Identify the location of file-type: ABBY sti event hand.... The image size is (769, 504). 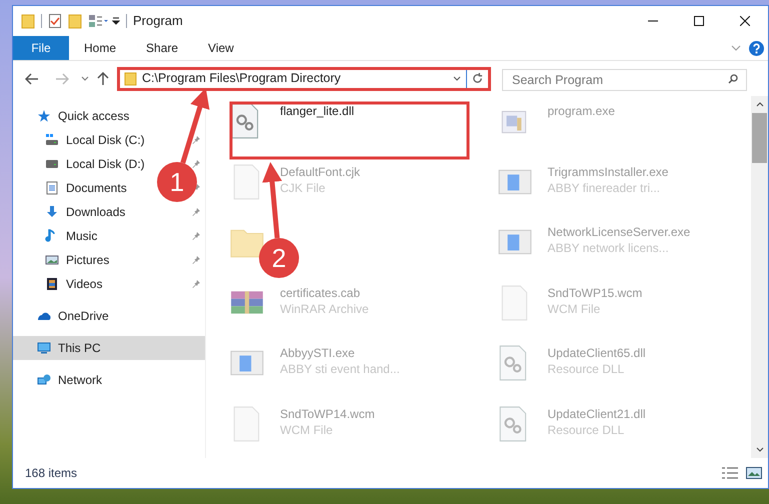
(340, 369).